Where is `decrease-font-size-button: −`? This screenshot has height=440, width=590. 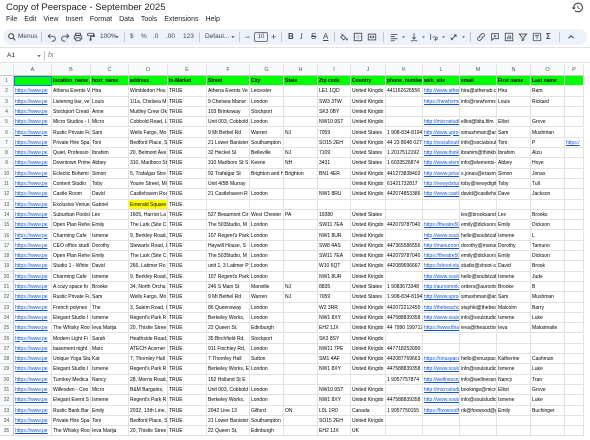 decrease-font-size-button: − is located at coordinates (247, 37).